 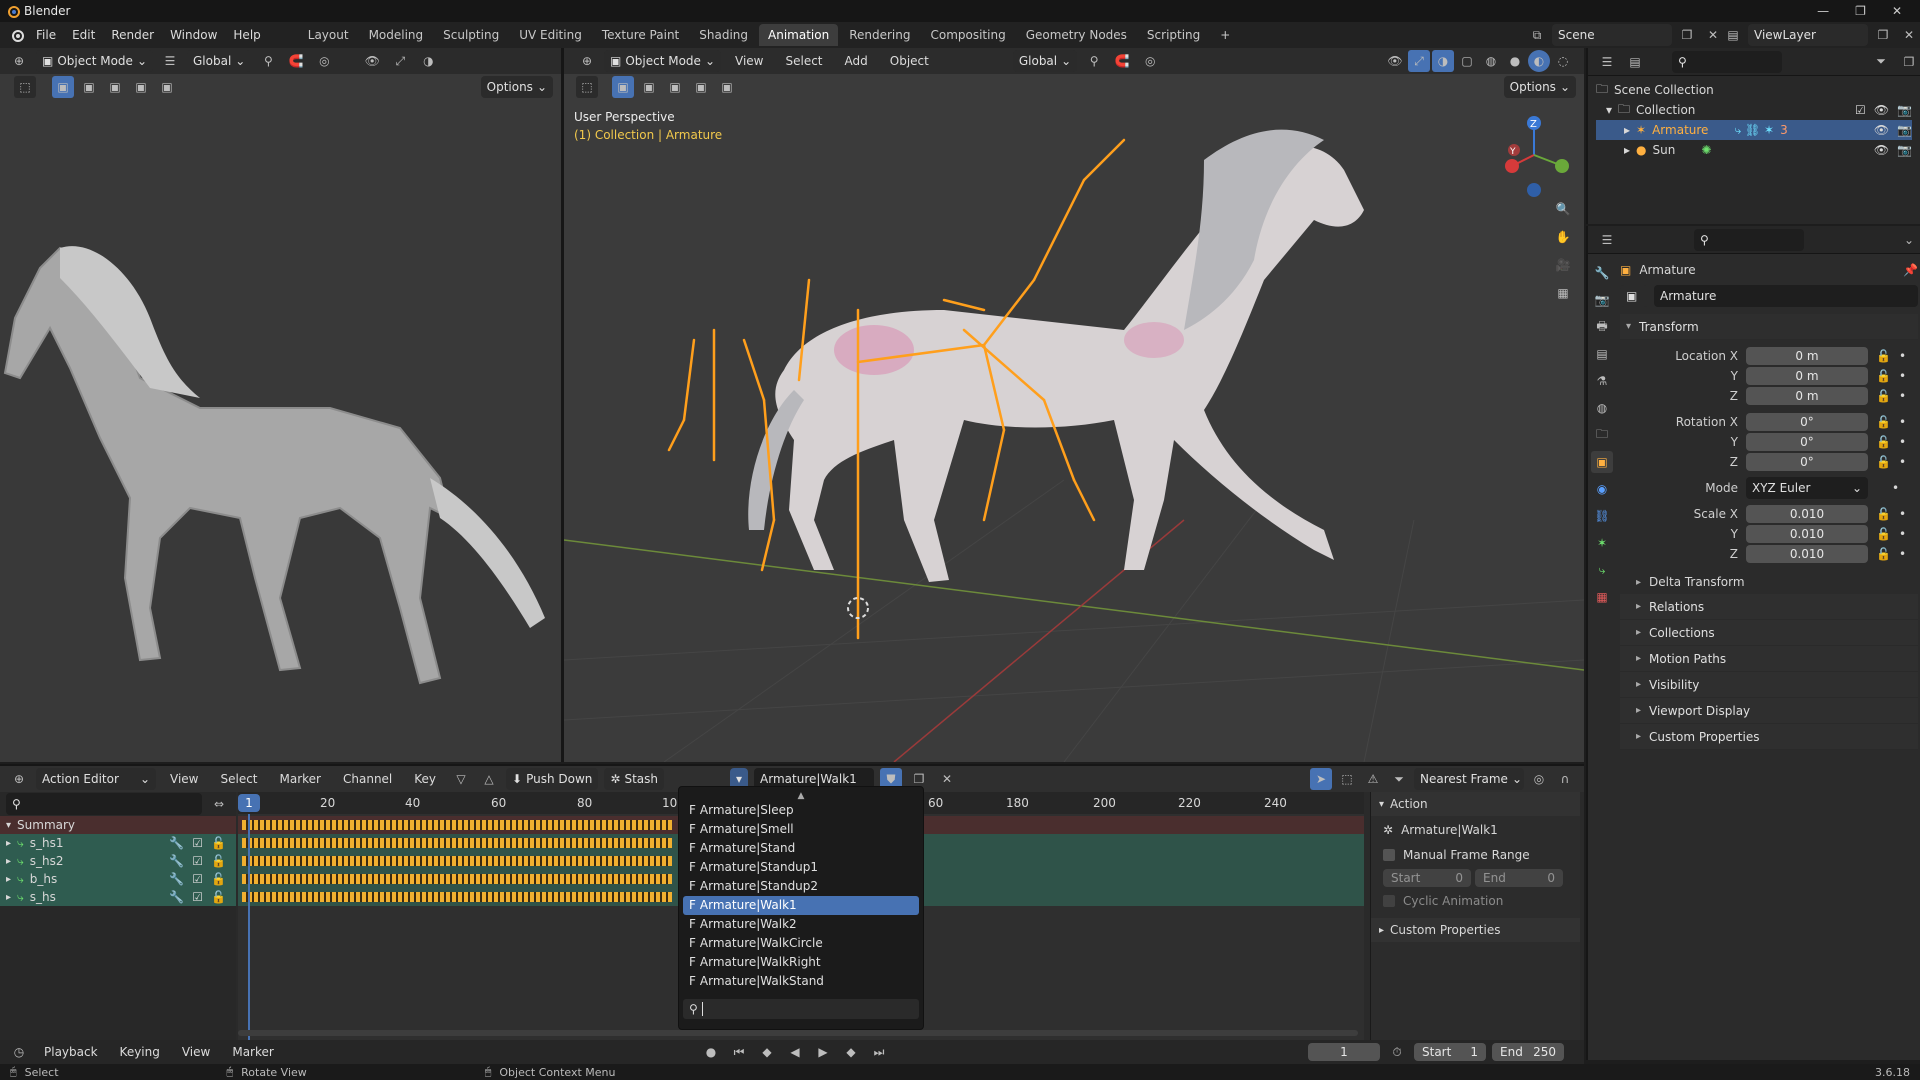 What do you see at coordinates (1733, 35) in the screenshot?
I see `view-layer-icon: ▤` at bounding box center [1733, 35].